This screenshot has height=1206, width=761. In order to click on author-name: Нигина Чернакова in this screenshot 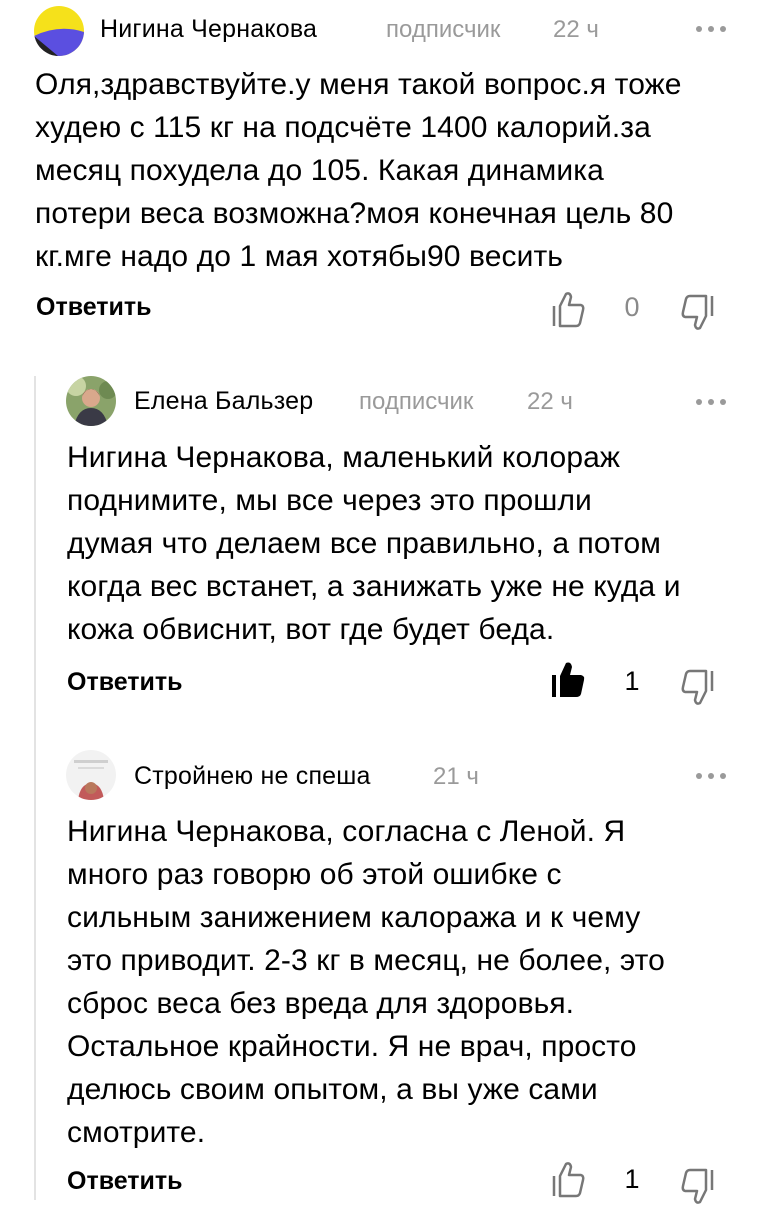, I will do `click(208, 29)`.